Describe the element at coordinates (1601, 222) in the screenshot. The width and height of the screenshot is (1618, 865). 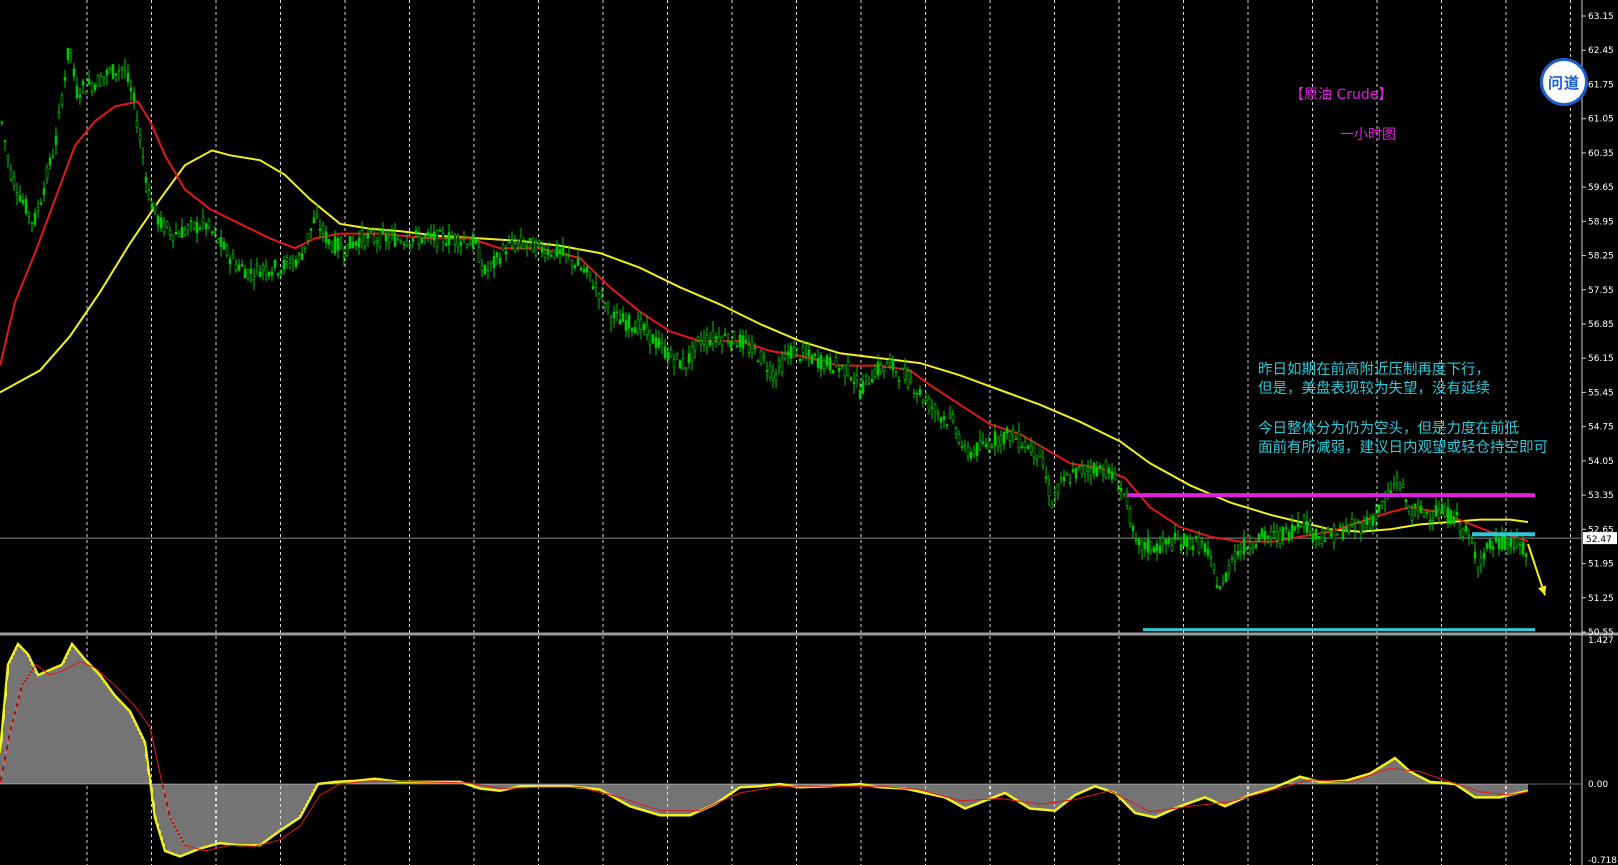
I see `price-tick-label: 58.95` at that location.